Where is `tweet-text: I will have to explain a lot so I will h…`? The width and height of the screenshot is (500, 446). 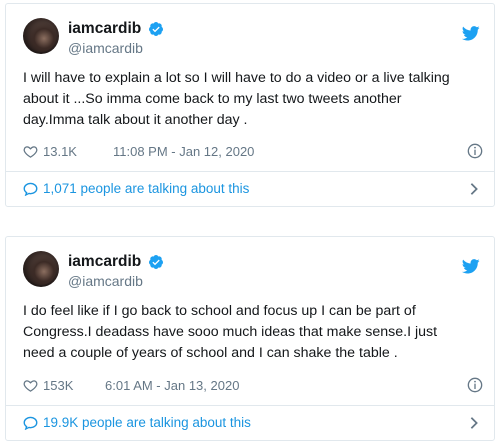
tweet-text: I will have to explain a lot so I will h… is located at coordinates (236, 99).